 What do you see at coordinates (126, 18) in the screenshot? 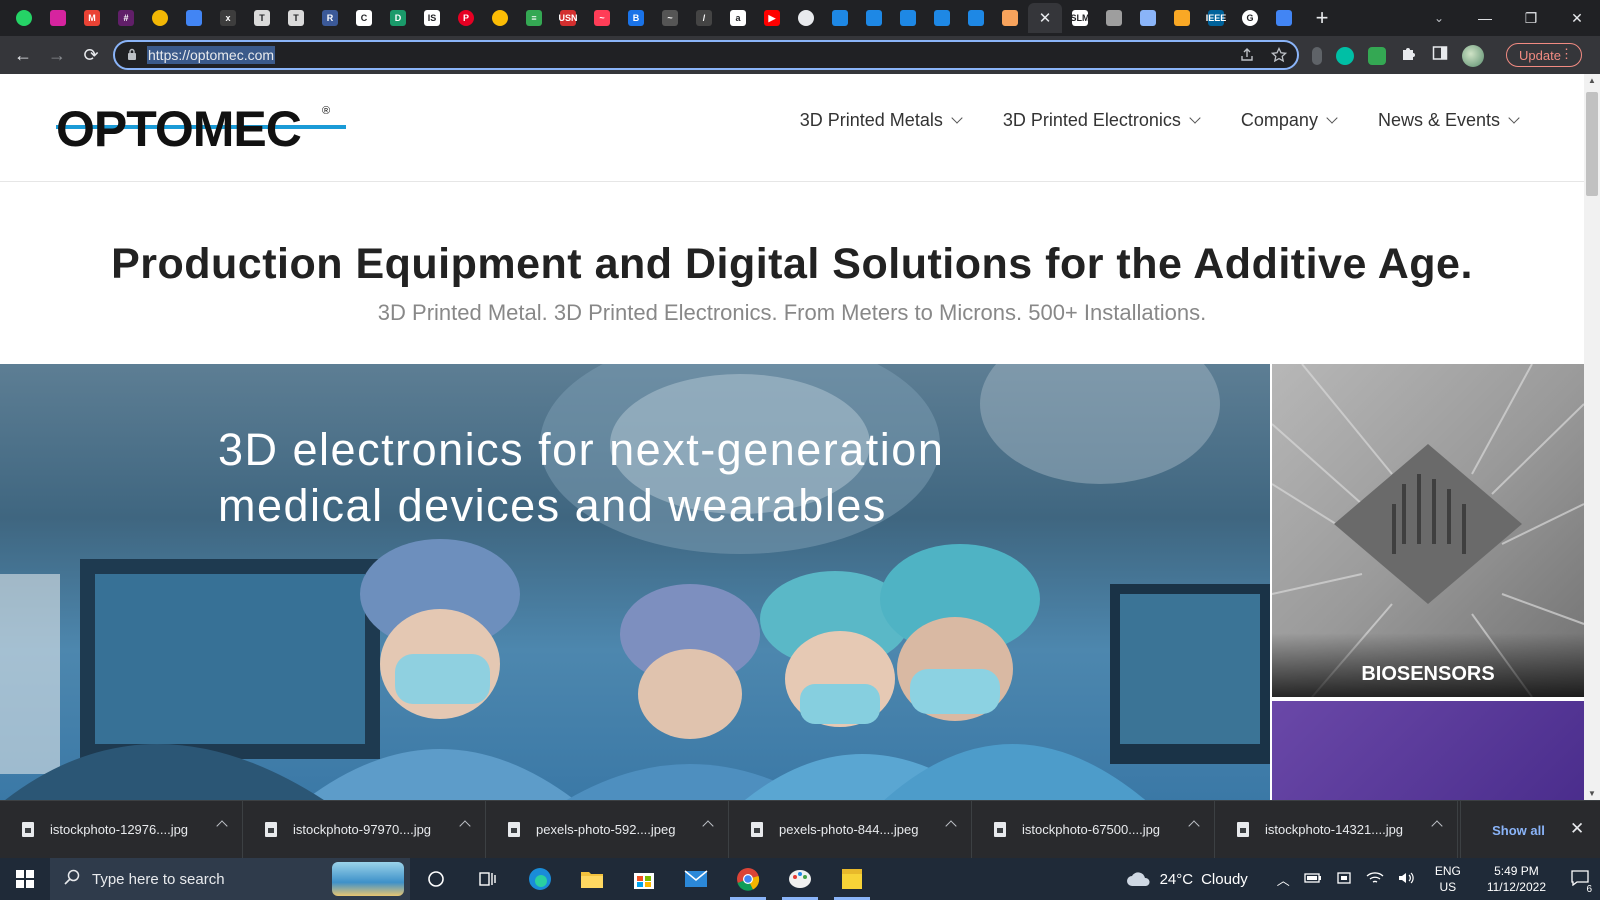
I see `browser-tab: #` at bounding box center [126, 18].